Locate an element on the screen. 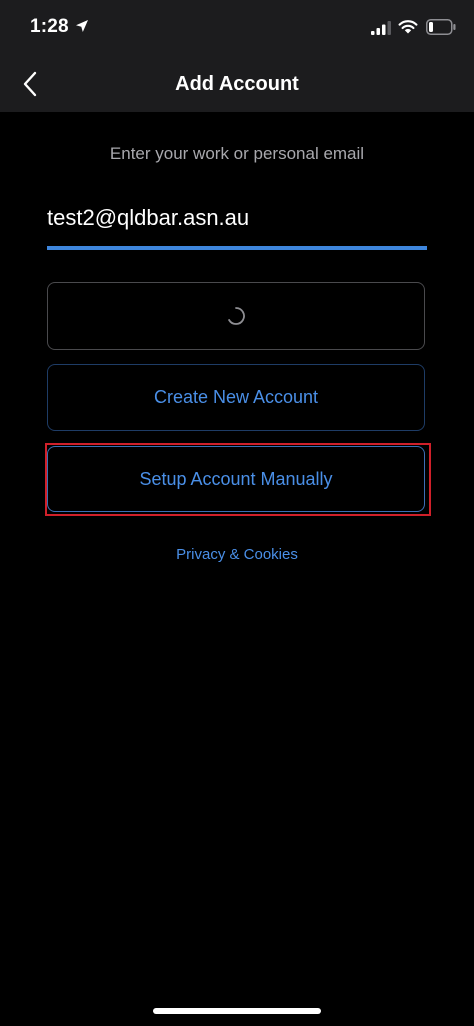 The image size is (474, 1026). page-title: Add Account is located at coordinates (237, 84).